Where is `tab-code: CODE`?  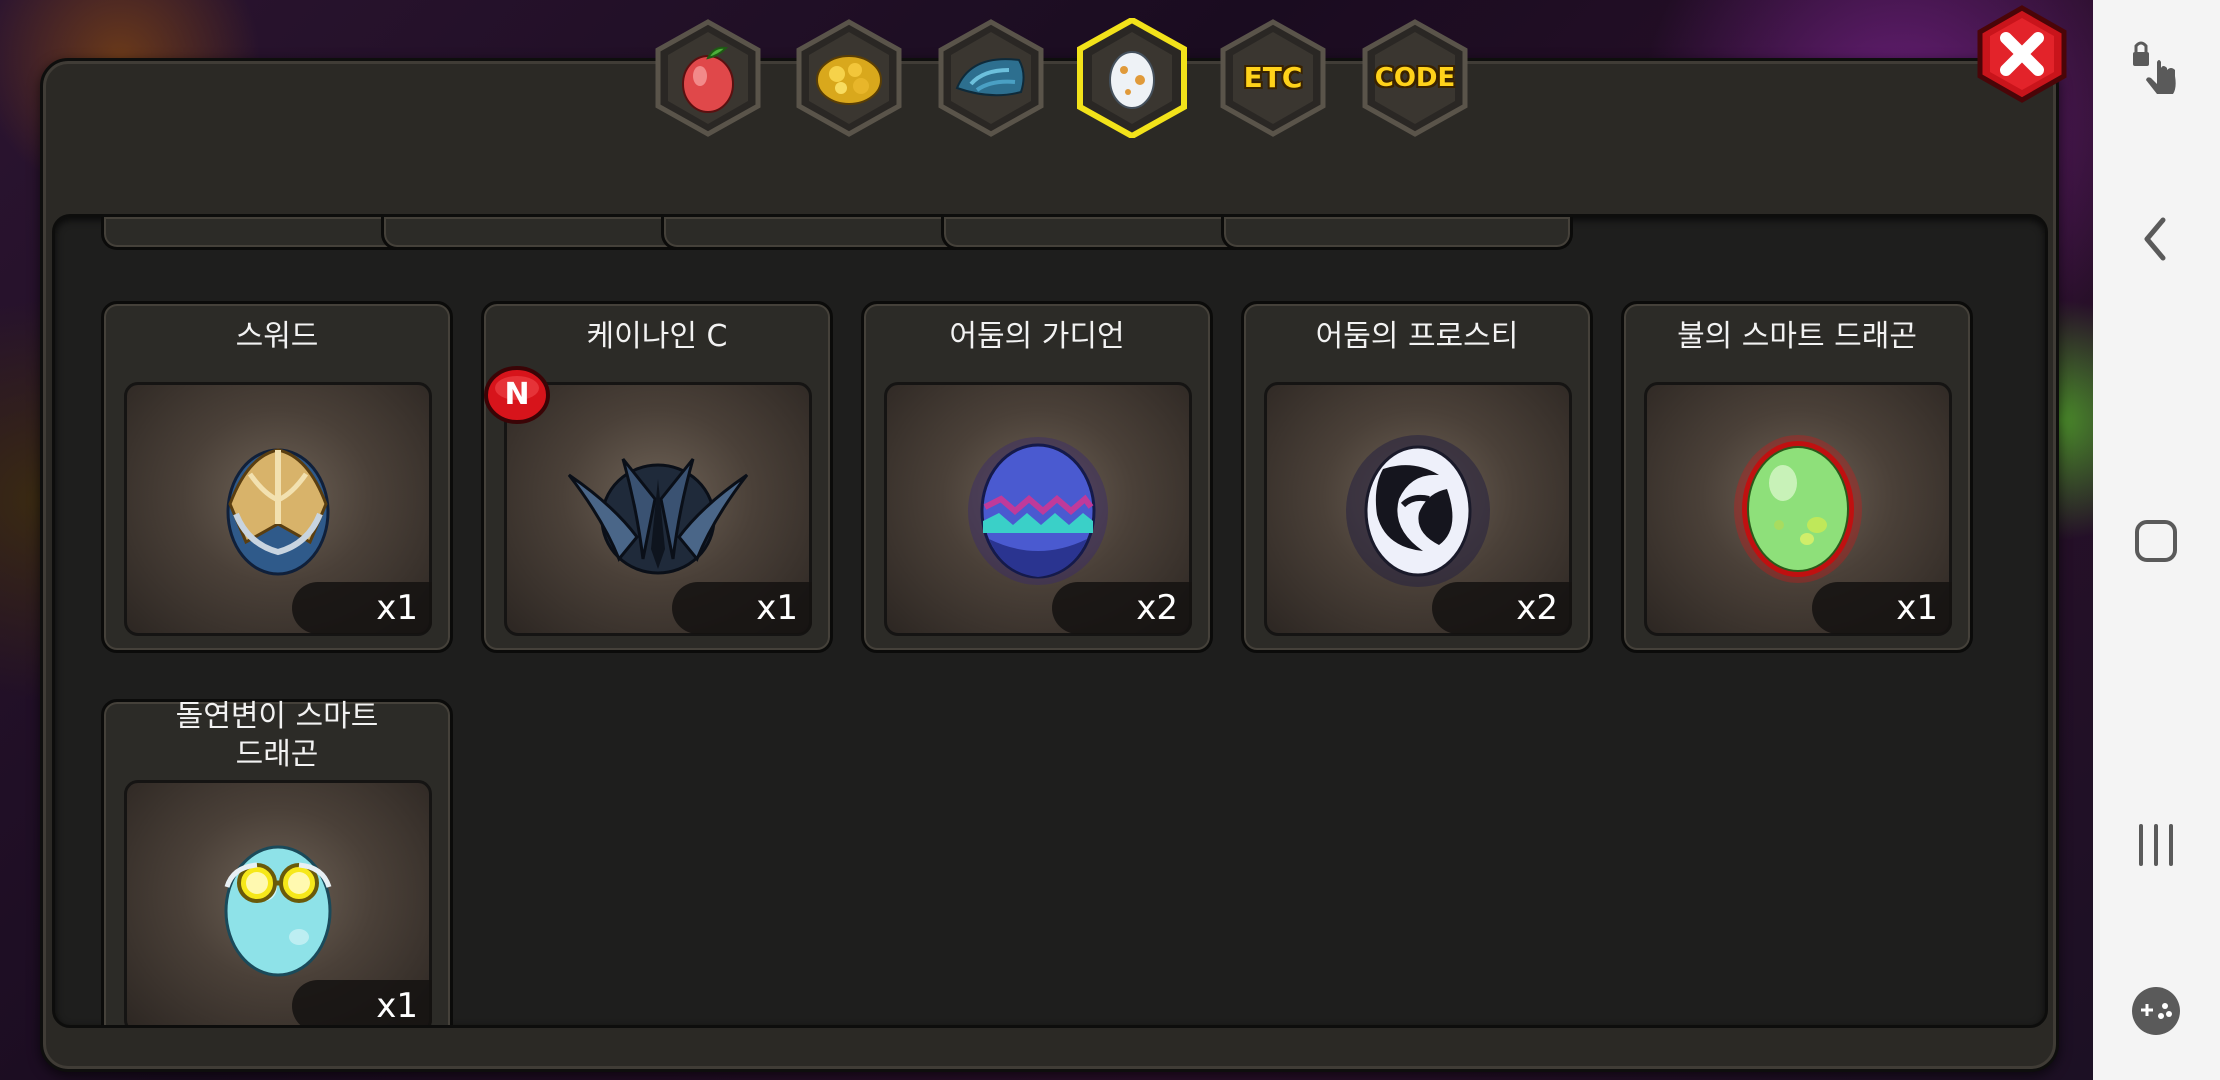 tab-code: CODE is located at coordinates (1415, 78).